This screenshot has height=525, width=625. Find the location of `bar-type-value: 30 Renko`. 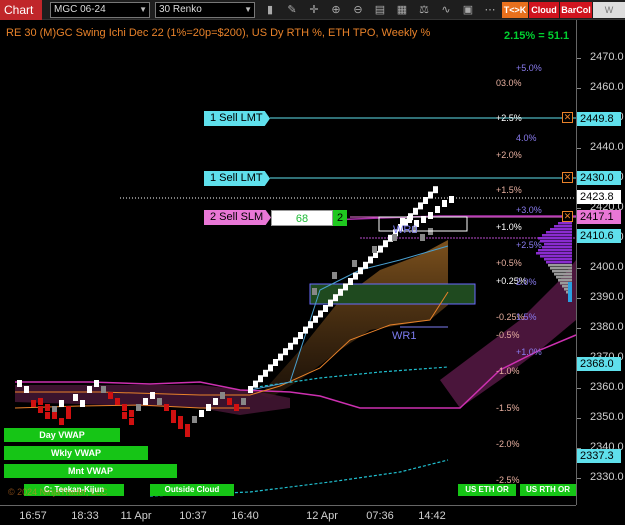

bar-type-value: 30 Renko is located at coordinates (180, 9).